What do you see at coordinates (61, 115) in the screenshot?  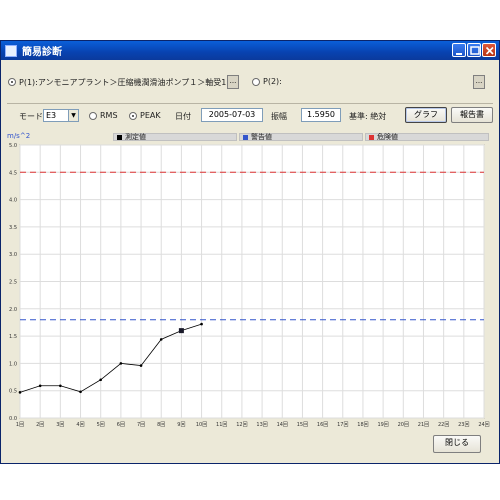 I see `mode-select: E3 ▼` at bounding box center [61, 115].